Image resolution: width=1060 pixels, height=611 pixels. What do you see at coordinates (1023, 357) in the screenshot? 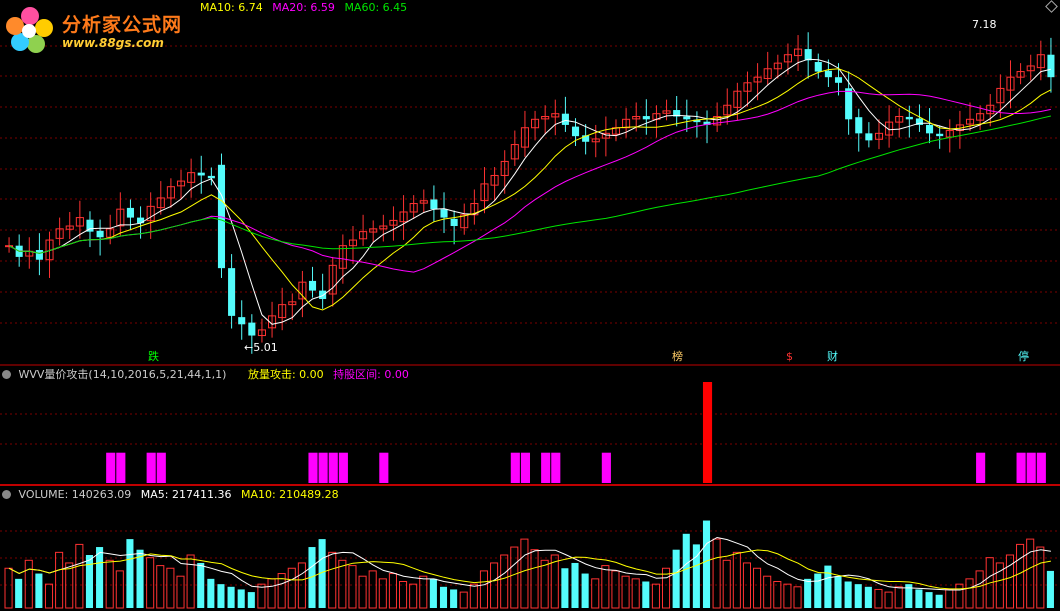
I see `event-marker-5: 停` at bounding box center [1023, 357].